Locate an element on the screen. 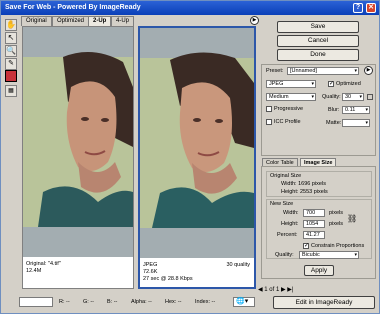 The width and height of the screenshot is (380, 314). progressive-checkbox is located at coordinates (269, 109).